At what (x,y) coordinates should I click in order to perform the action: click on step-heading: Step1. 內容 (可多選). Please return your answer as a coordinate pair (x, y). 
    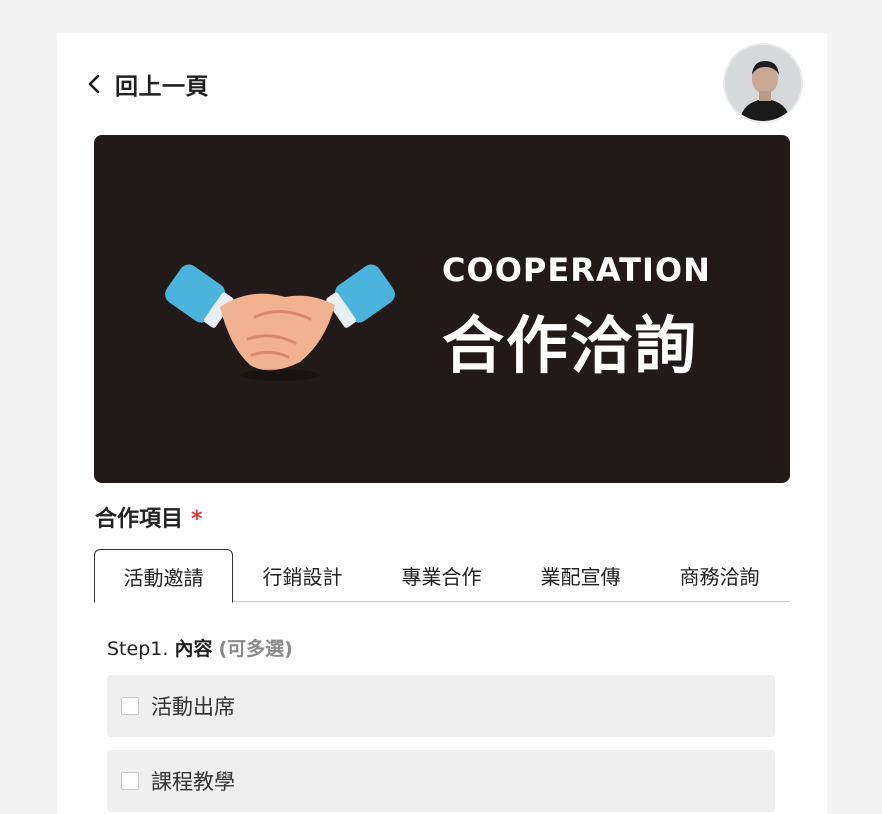
    Looking at the image, I should click on (200, 647).